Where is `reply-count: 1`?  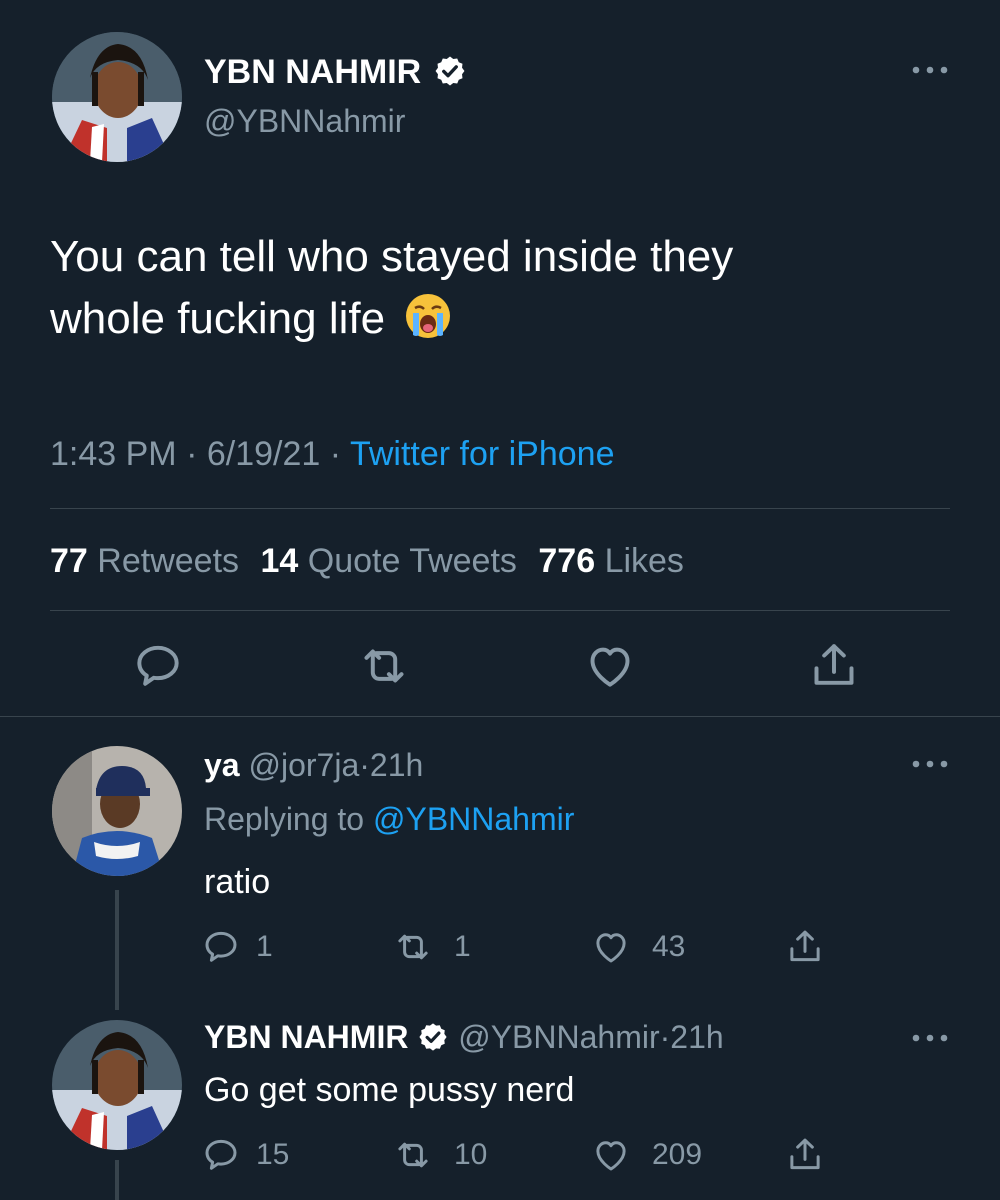 reply-count: 1 is located at coordinates (264, 946).